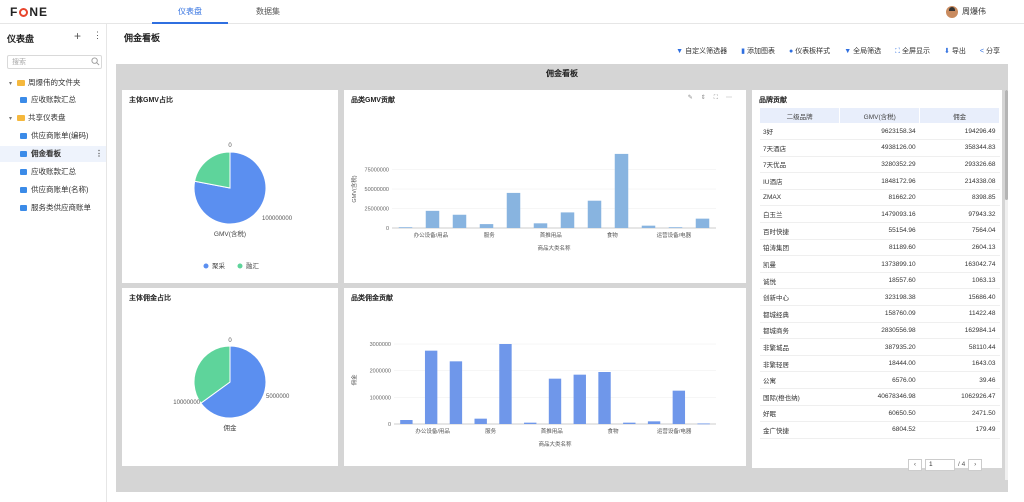 The image size is (1024, 502). I want to click on share-button: < 分享, so click(990, 52).